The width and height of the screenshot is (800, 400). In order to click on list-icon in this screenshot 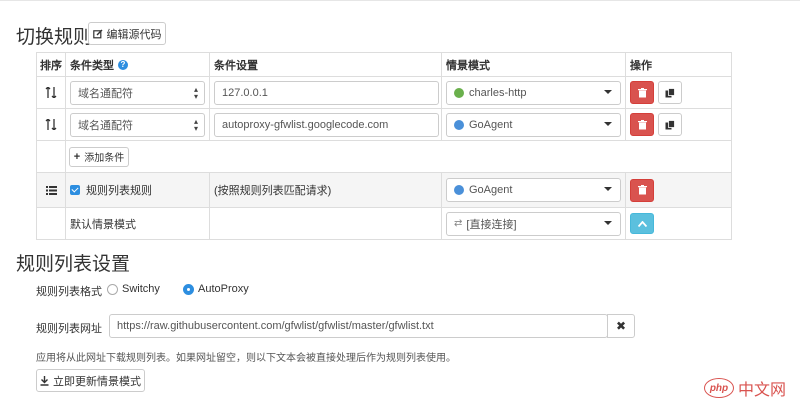, I will do `click(51, 190)`.